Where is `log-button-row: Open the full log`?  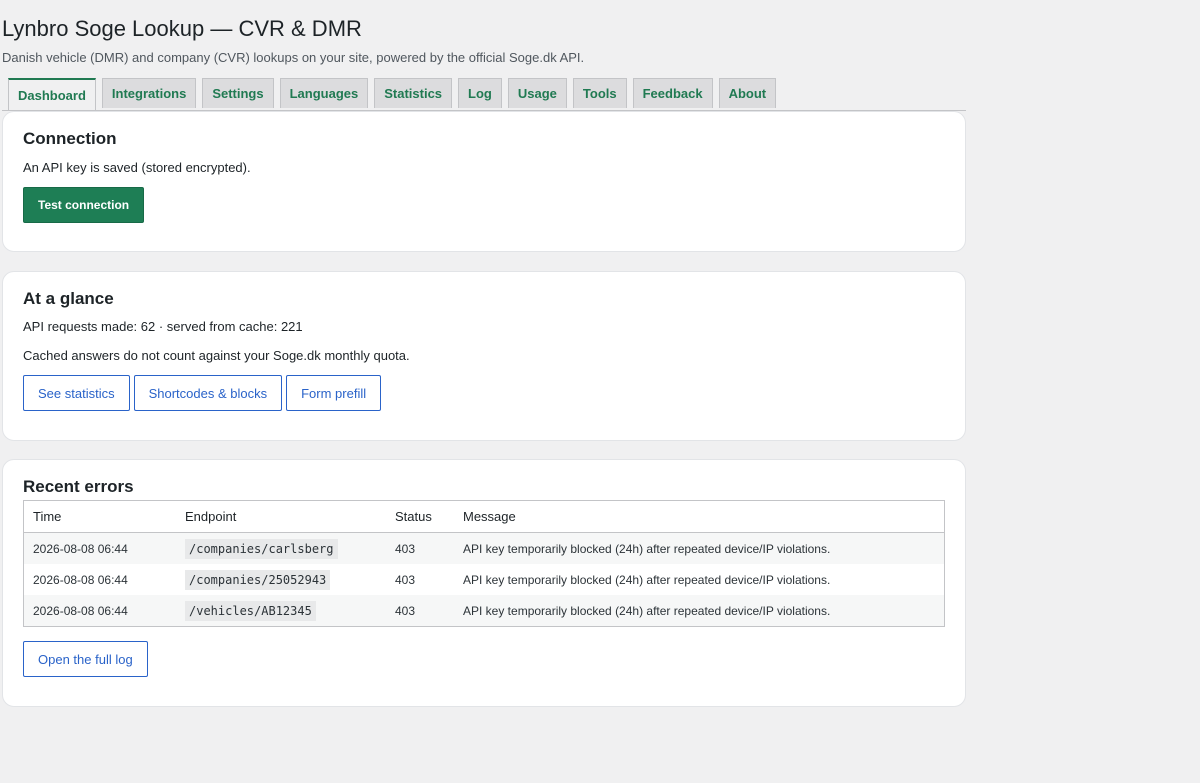
log-button-row: Open the full log is located at coordinates (87, 659).